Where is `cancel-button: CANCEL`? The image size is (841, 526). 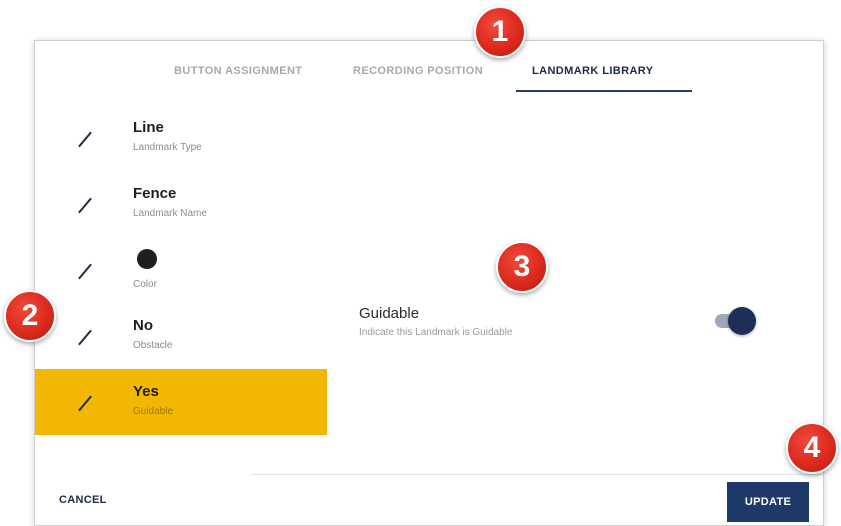 cancel-button: CANCEL is located at coordinates (83, 500).